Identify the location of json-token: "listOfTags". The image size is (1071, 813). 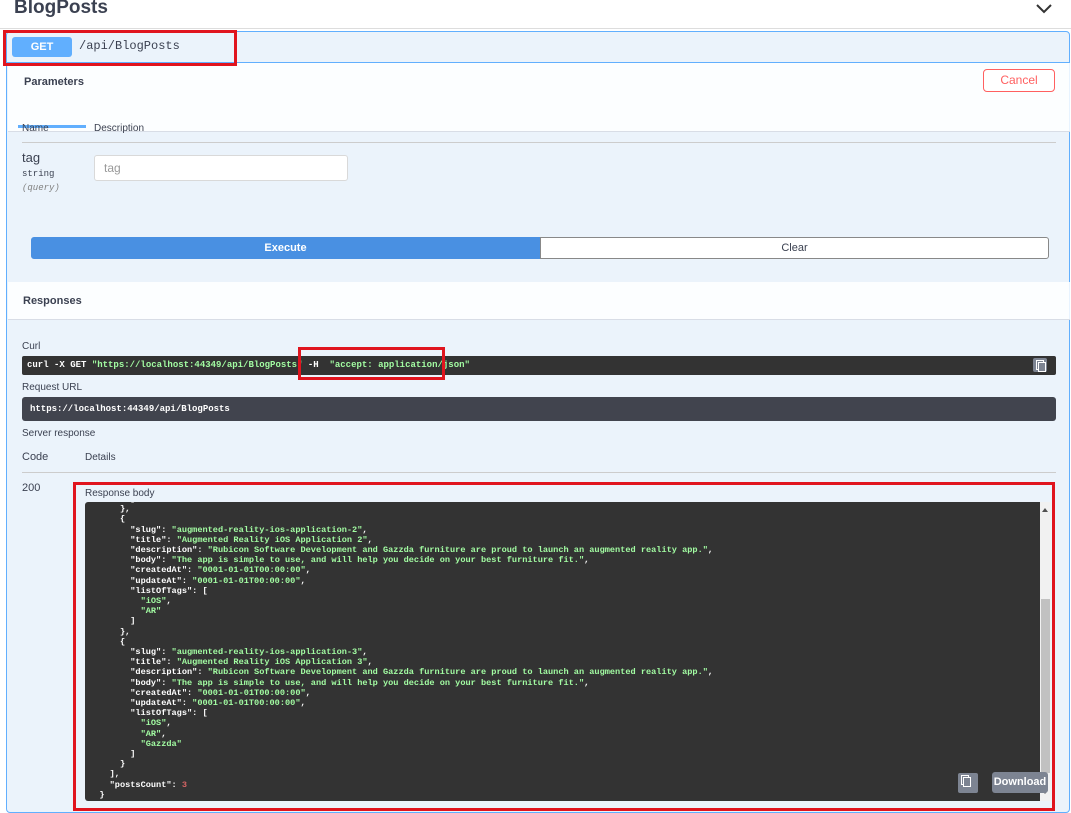
(161, 590).